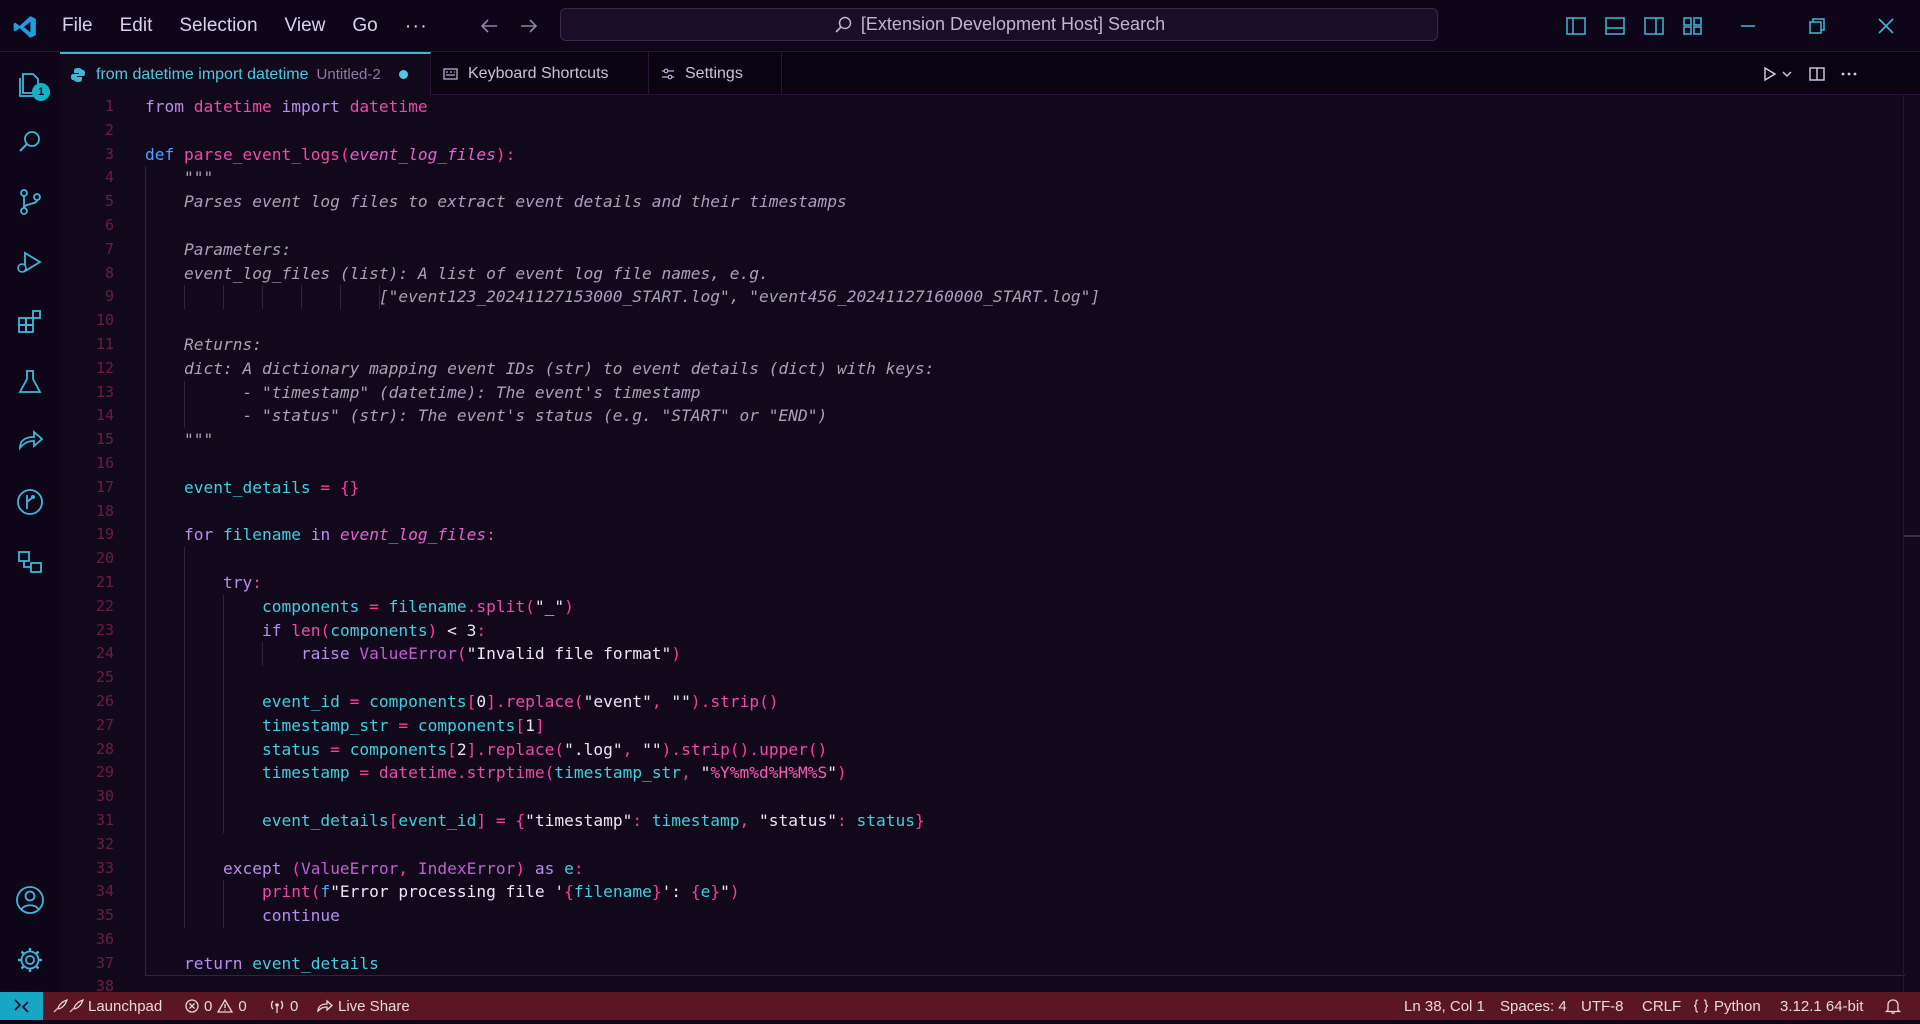 The image size is (1920, 1024). Describe the element at coordinates (1817, 26) in the screenshot. I see `restore-icon` at that location.